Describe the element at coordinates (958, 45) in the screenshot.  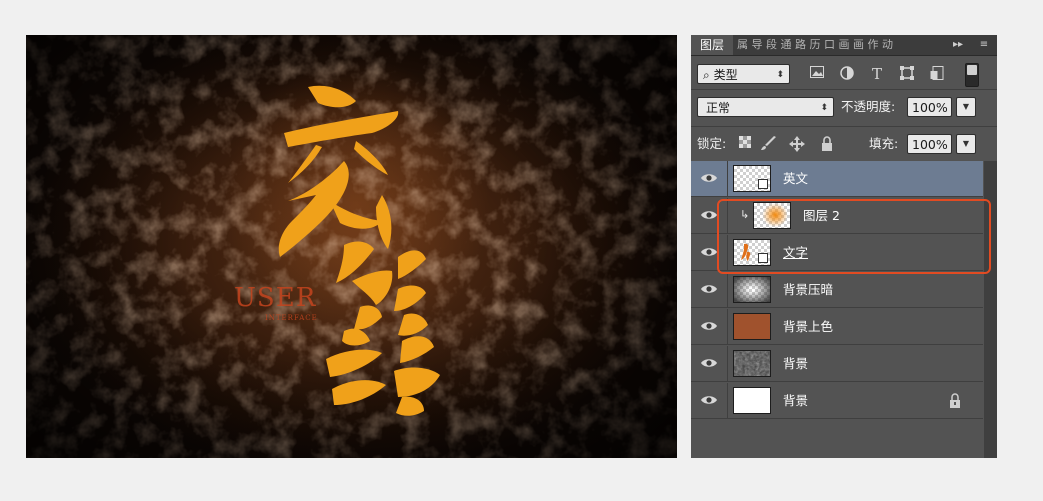
I see `expand-panels-icon: ▸▸` at that location.